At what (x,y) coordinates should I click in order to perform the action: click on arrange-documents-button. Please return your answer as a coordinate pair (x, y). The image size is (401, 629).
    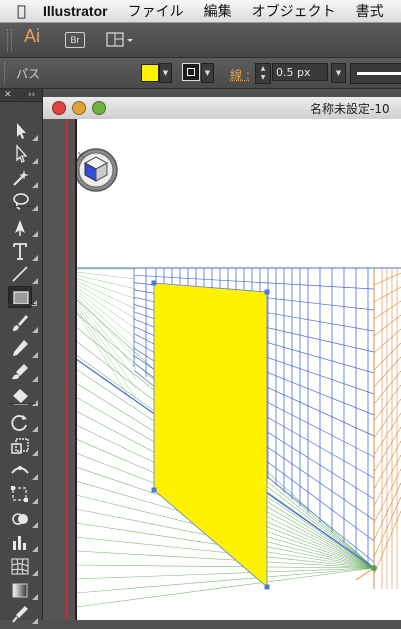
    Looking at the image, I should click on (121, 40).